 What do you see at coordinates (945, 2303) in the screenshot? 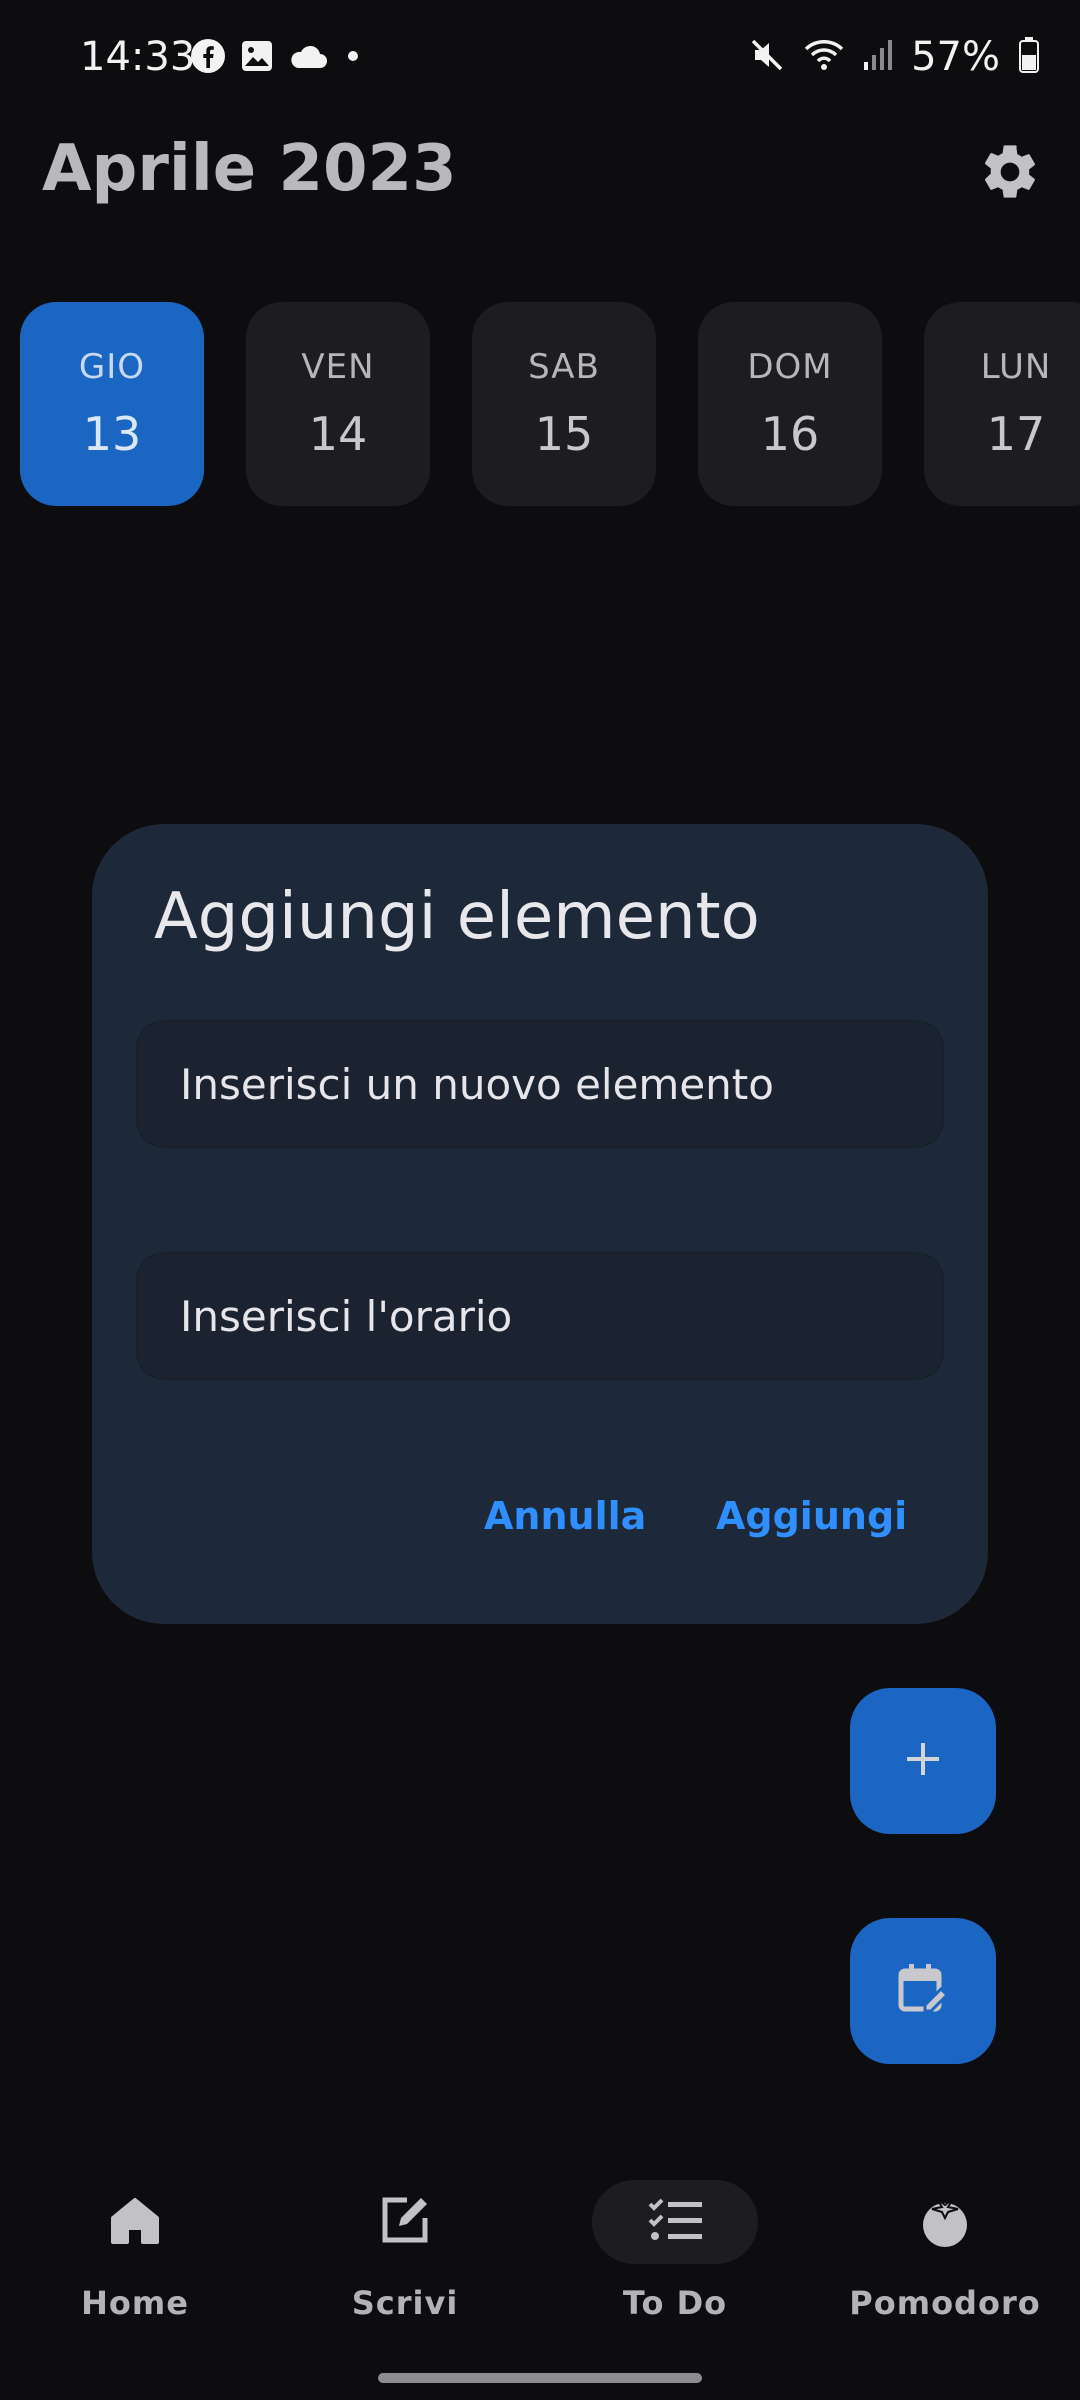
I see `nav-label: Pomodoro` at bounding box center [945, 2303].